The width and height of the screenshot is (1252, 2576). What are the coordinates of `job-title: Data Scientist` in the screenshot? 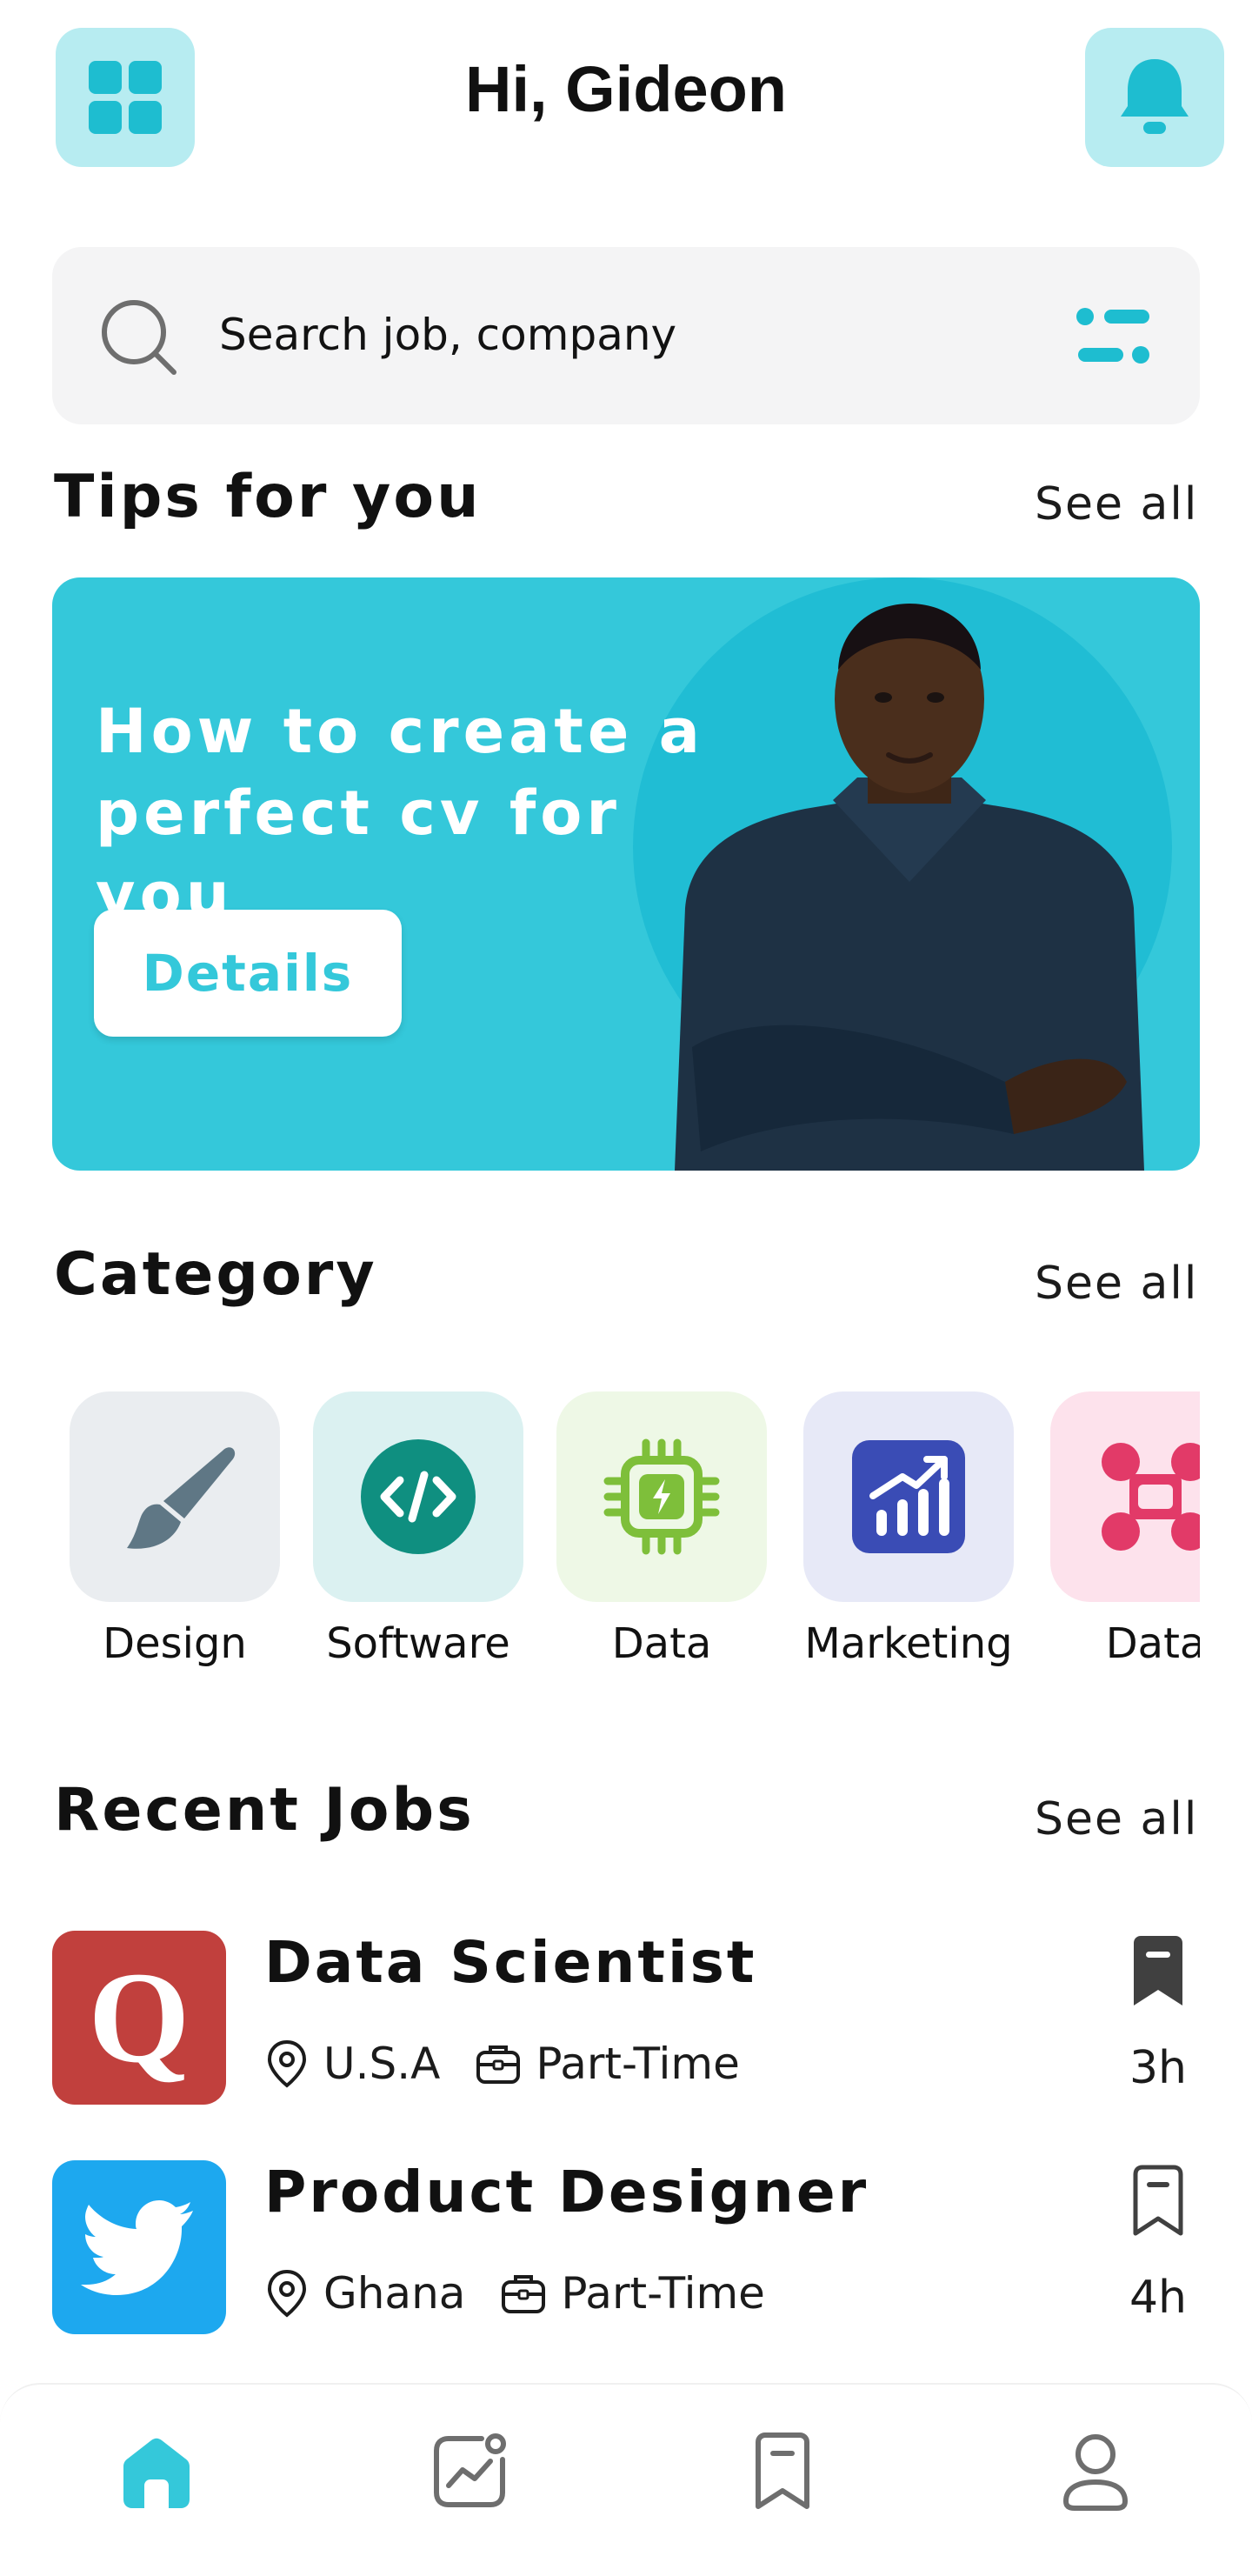 It's located at (511, 1962).